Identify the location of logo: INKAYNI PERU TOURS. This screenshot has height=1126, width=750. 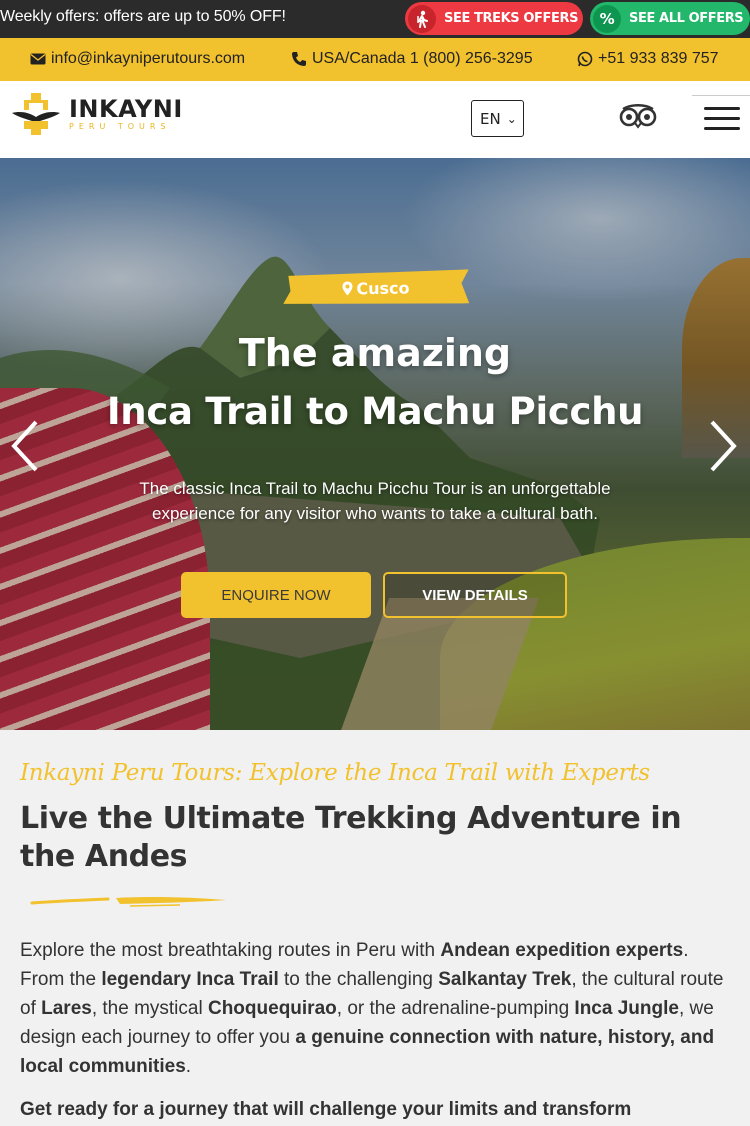
(96, 114).